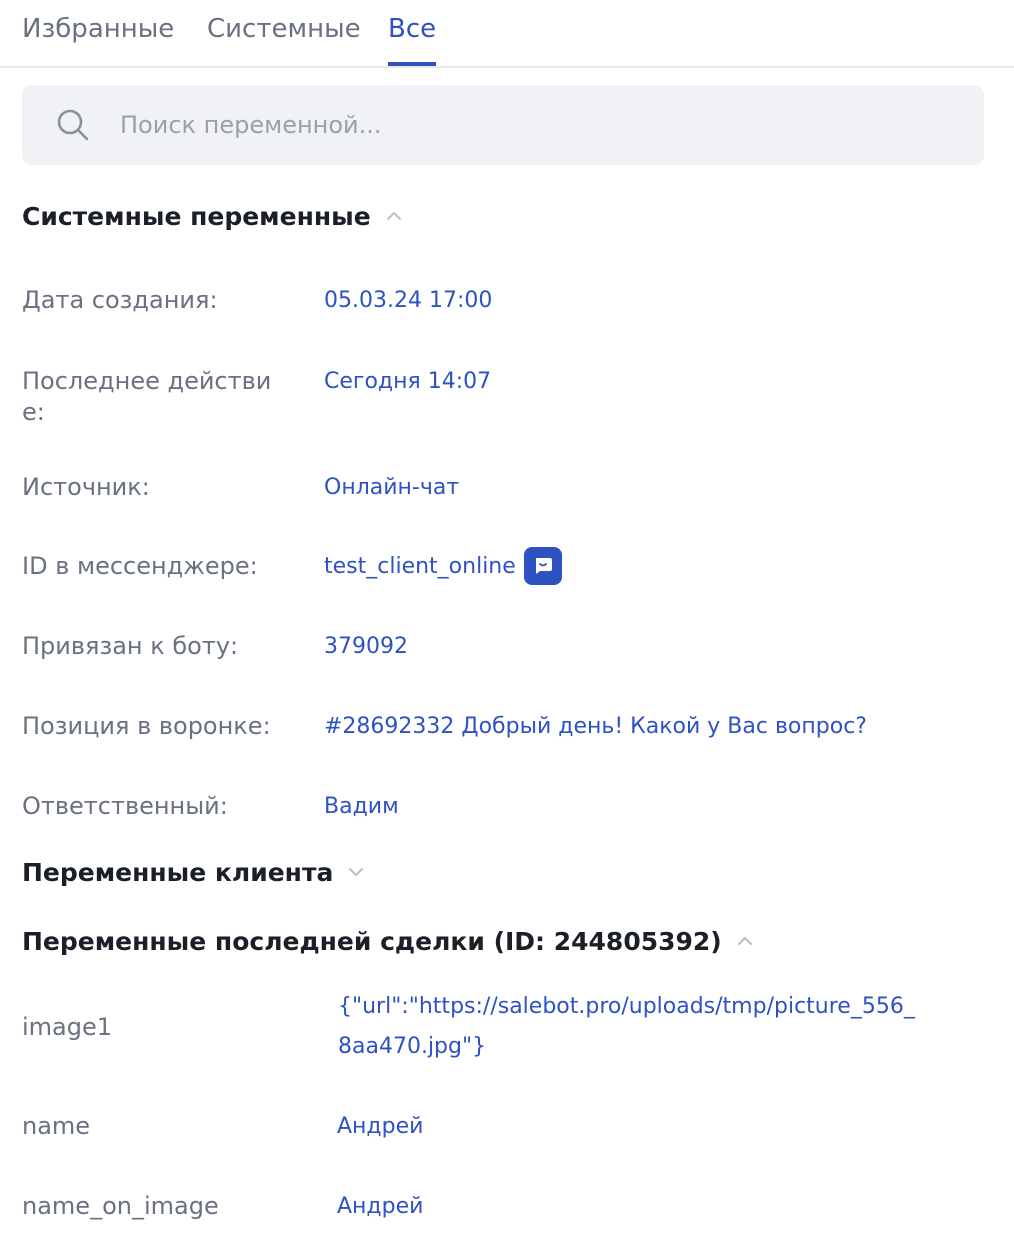 The width and height of the screenshot is (1014, 1252). Describe the element at coordinates (120, 1206) in the screenshot. I see `row-label-name-on-image: name_on_image` at that location.